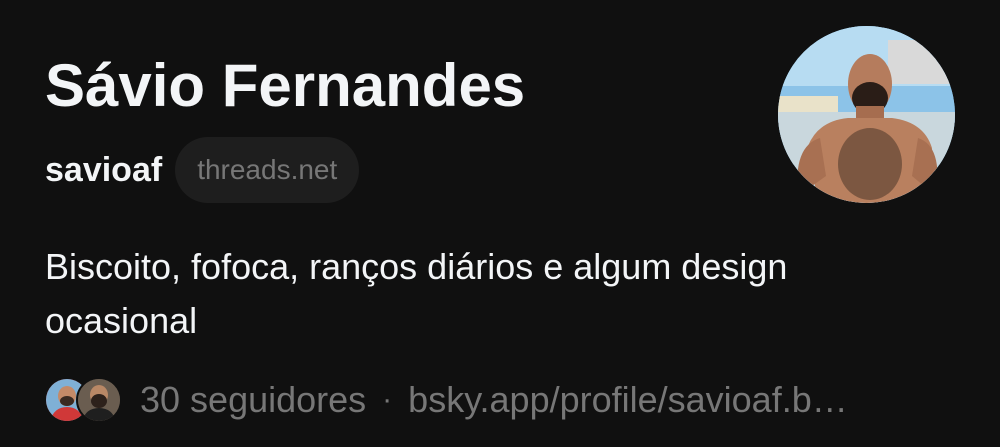  What do you see at coordinates (253, 400) in the screenshot?
I see `followers-count-link: 30 seguidores` at bounding box center [253, 400].